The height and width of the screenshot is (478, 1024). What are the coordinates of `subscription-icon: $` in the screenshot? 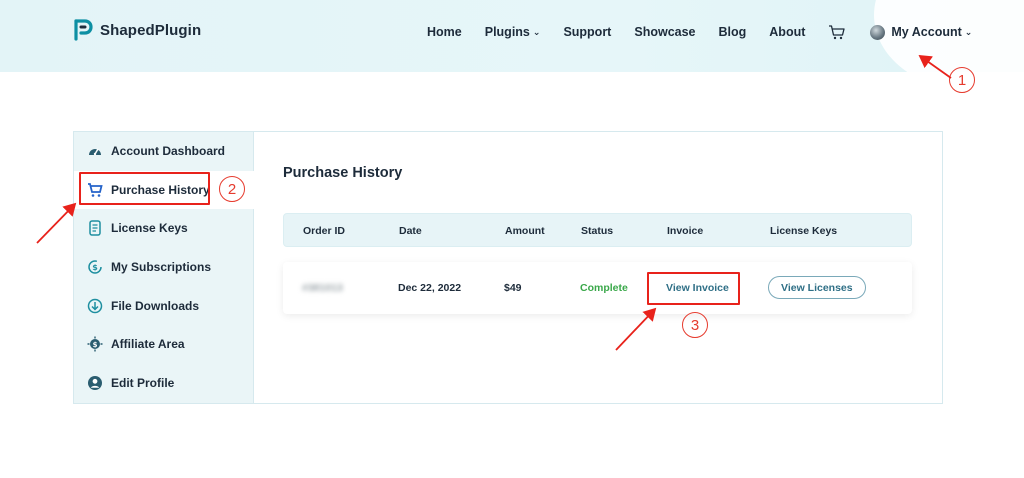 It's located at (95, 267).